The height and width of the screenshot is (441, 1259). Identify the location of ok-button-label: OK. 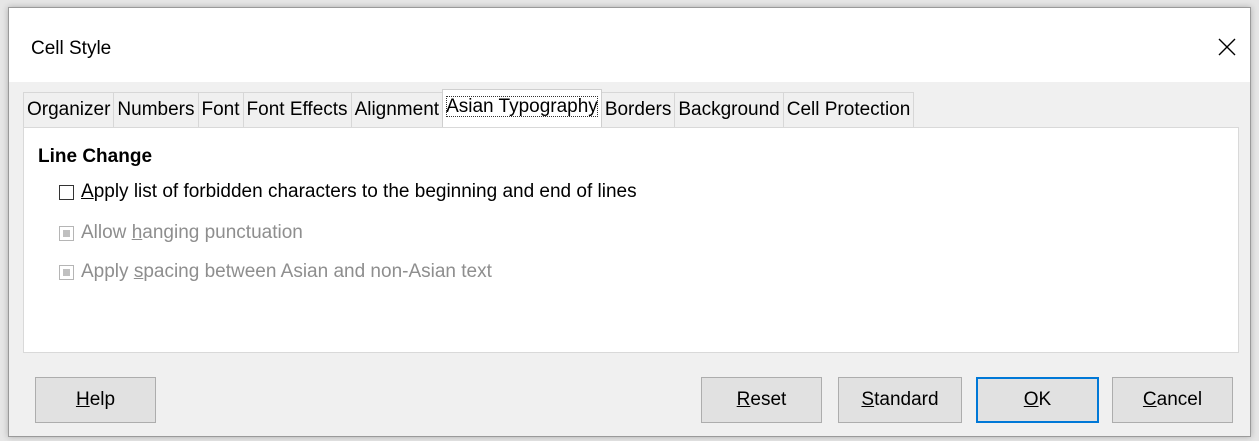
(1037, 399).